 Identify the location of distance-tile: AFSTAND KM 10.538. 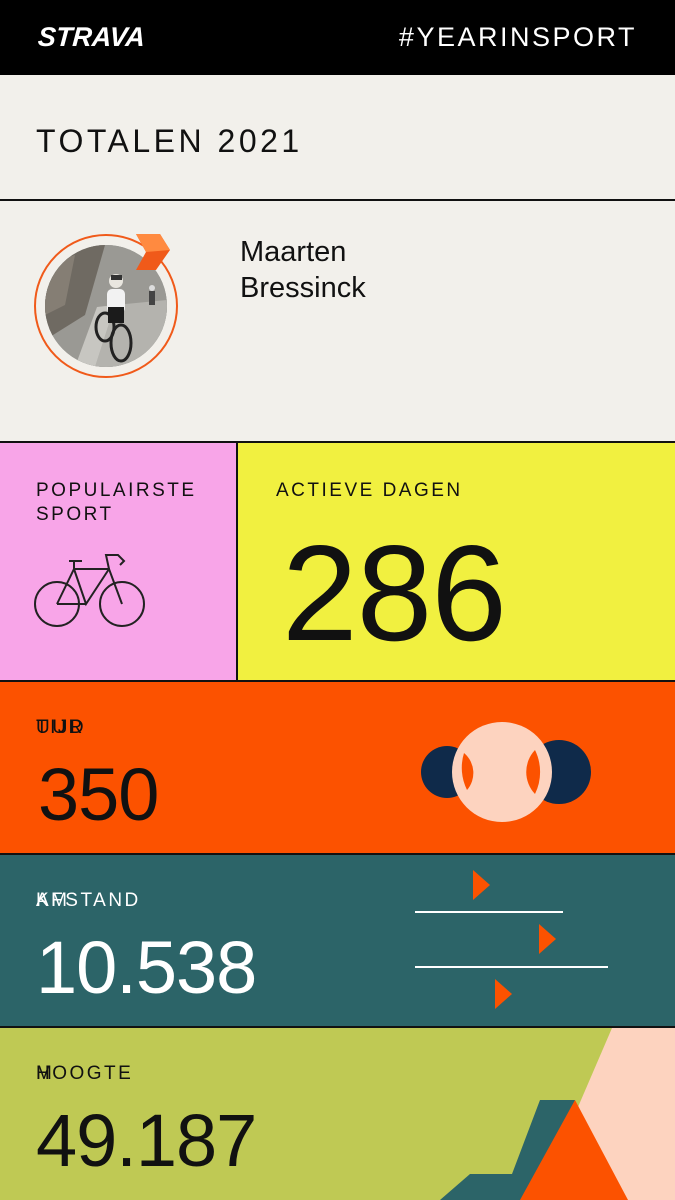
(337, 941).